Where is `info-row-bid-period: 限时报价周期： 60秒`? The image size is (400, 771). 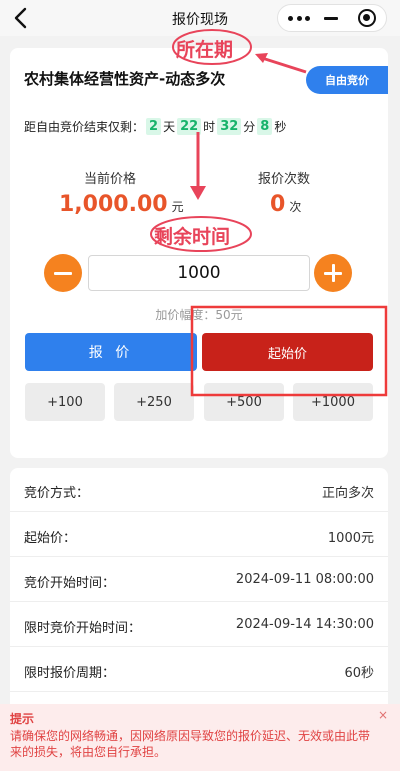 info-row-bid-period: 限时报价周期： 60秒 is located at coordinates (199, 670).